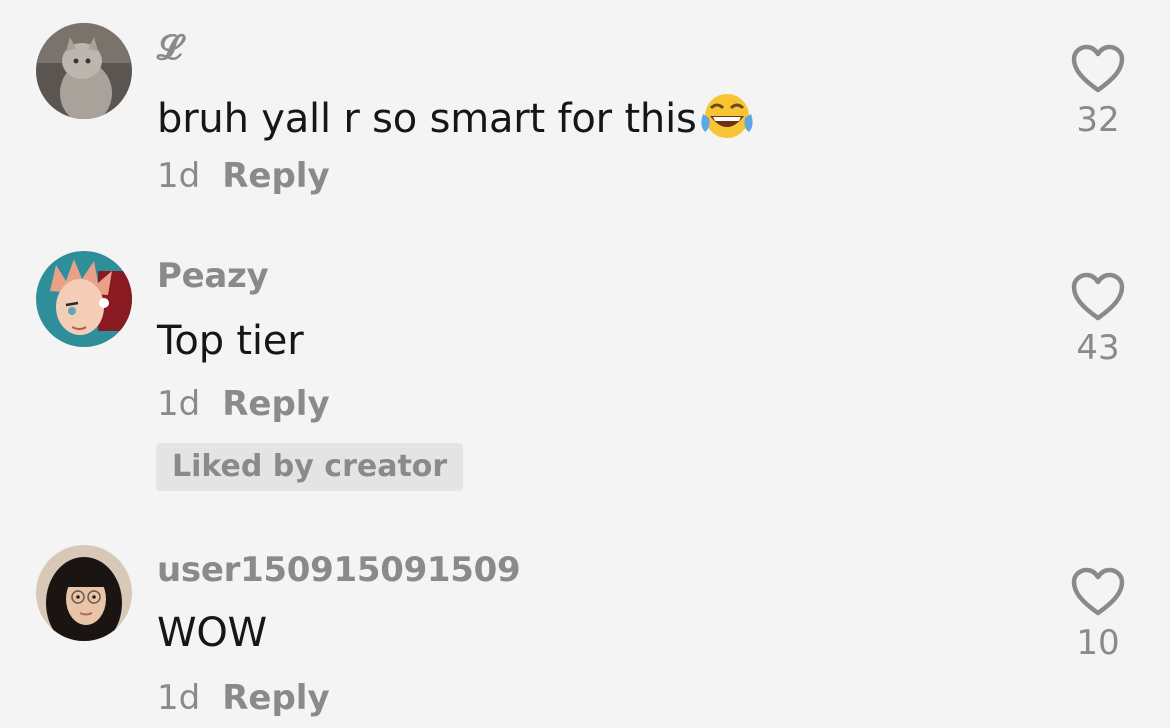 This screenshot has height=728, width=1170. I want to click on like-button: 10, so click(1098, 615).